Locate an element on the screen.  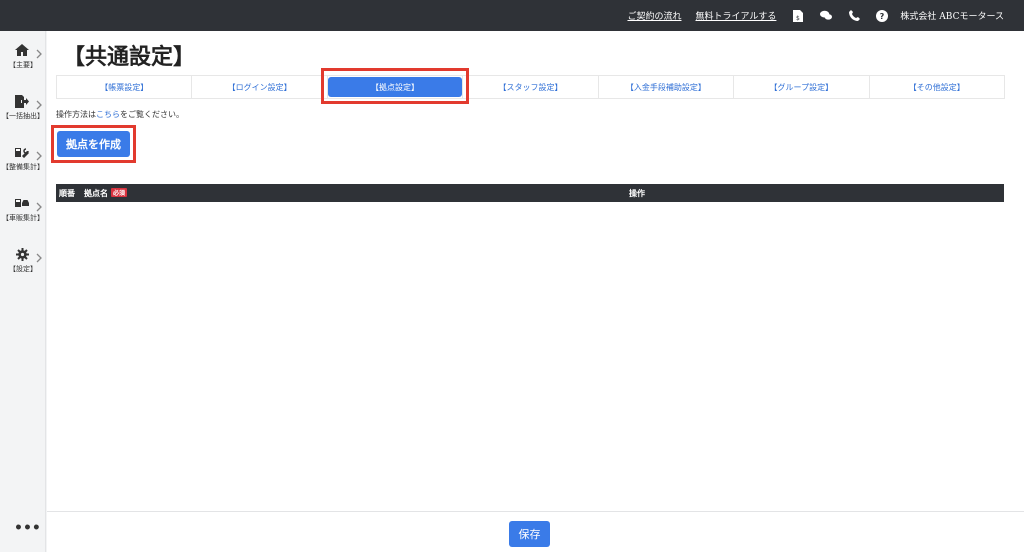
sidebar-item-label: 【主要】 is located at coordinates (23, 65).